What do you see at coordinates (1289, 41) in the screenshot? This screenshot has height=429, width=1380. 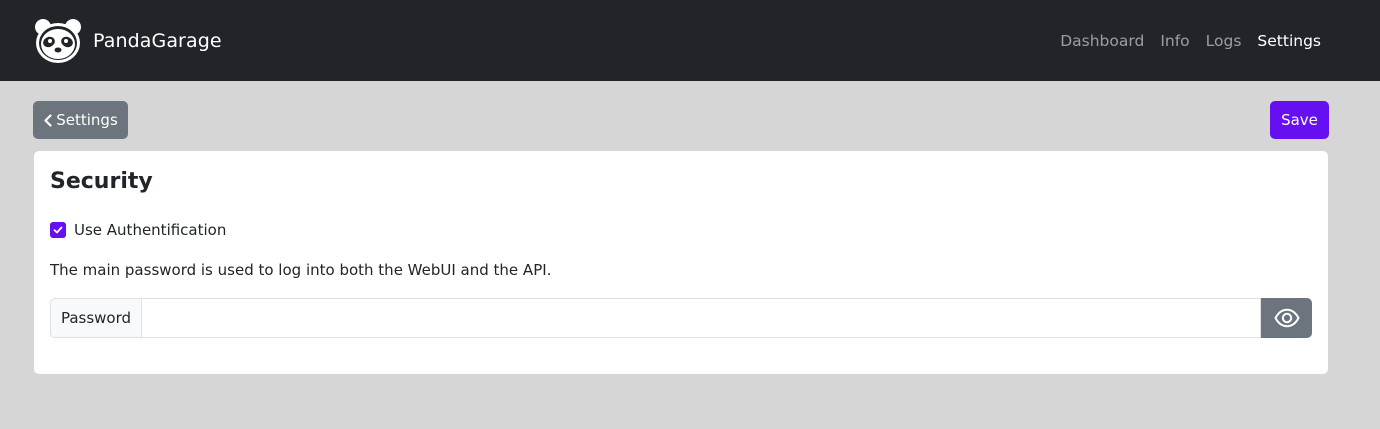 I see `nav-link-settings: Settings` at bounding box center [1289, 41].